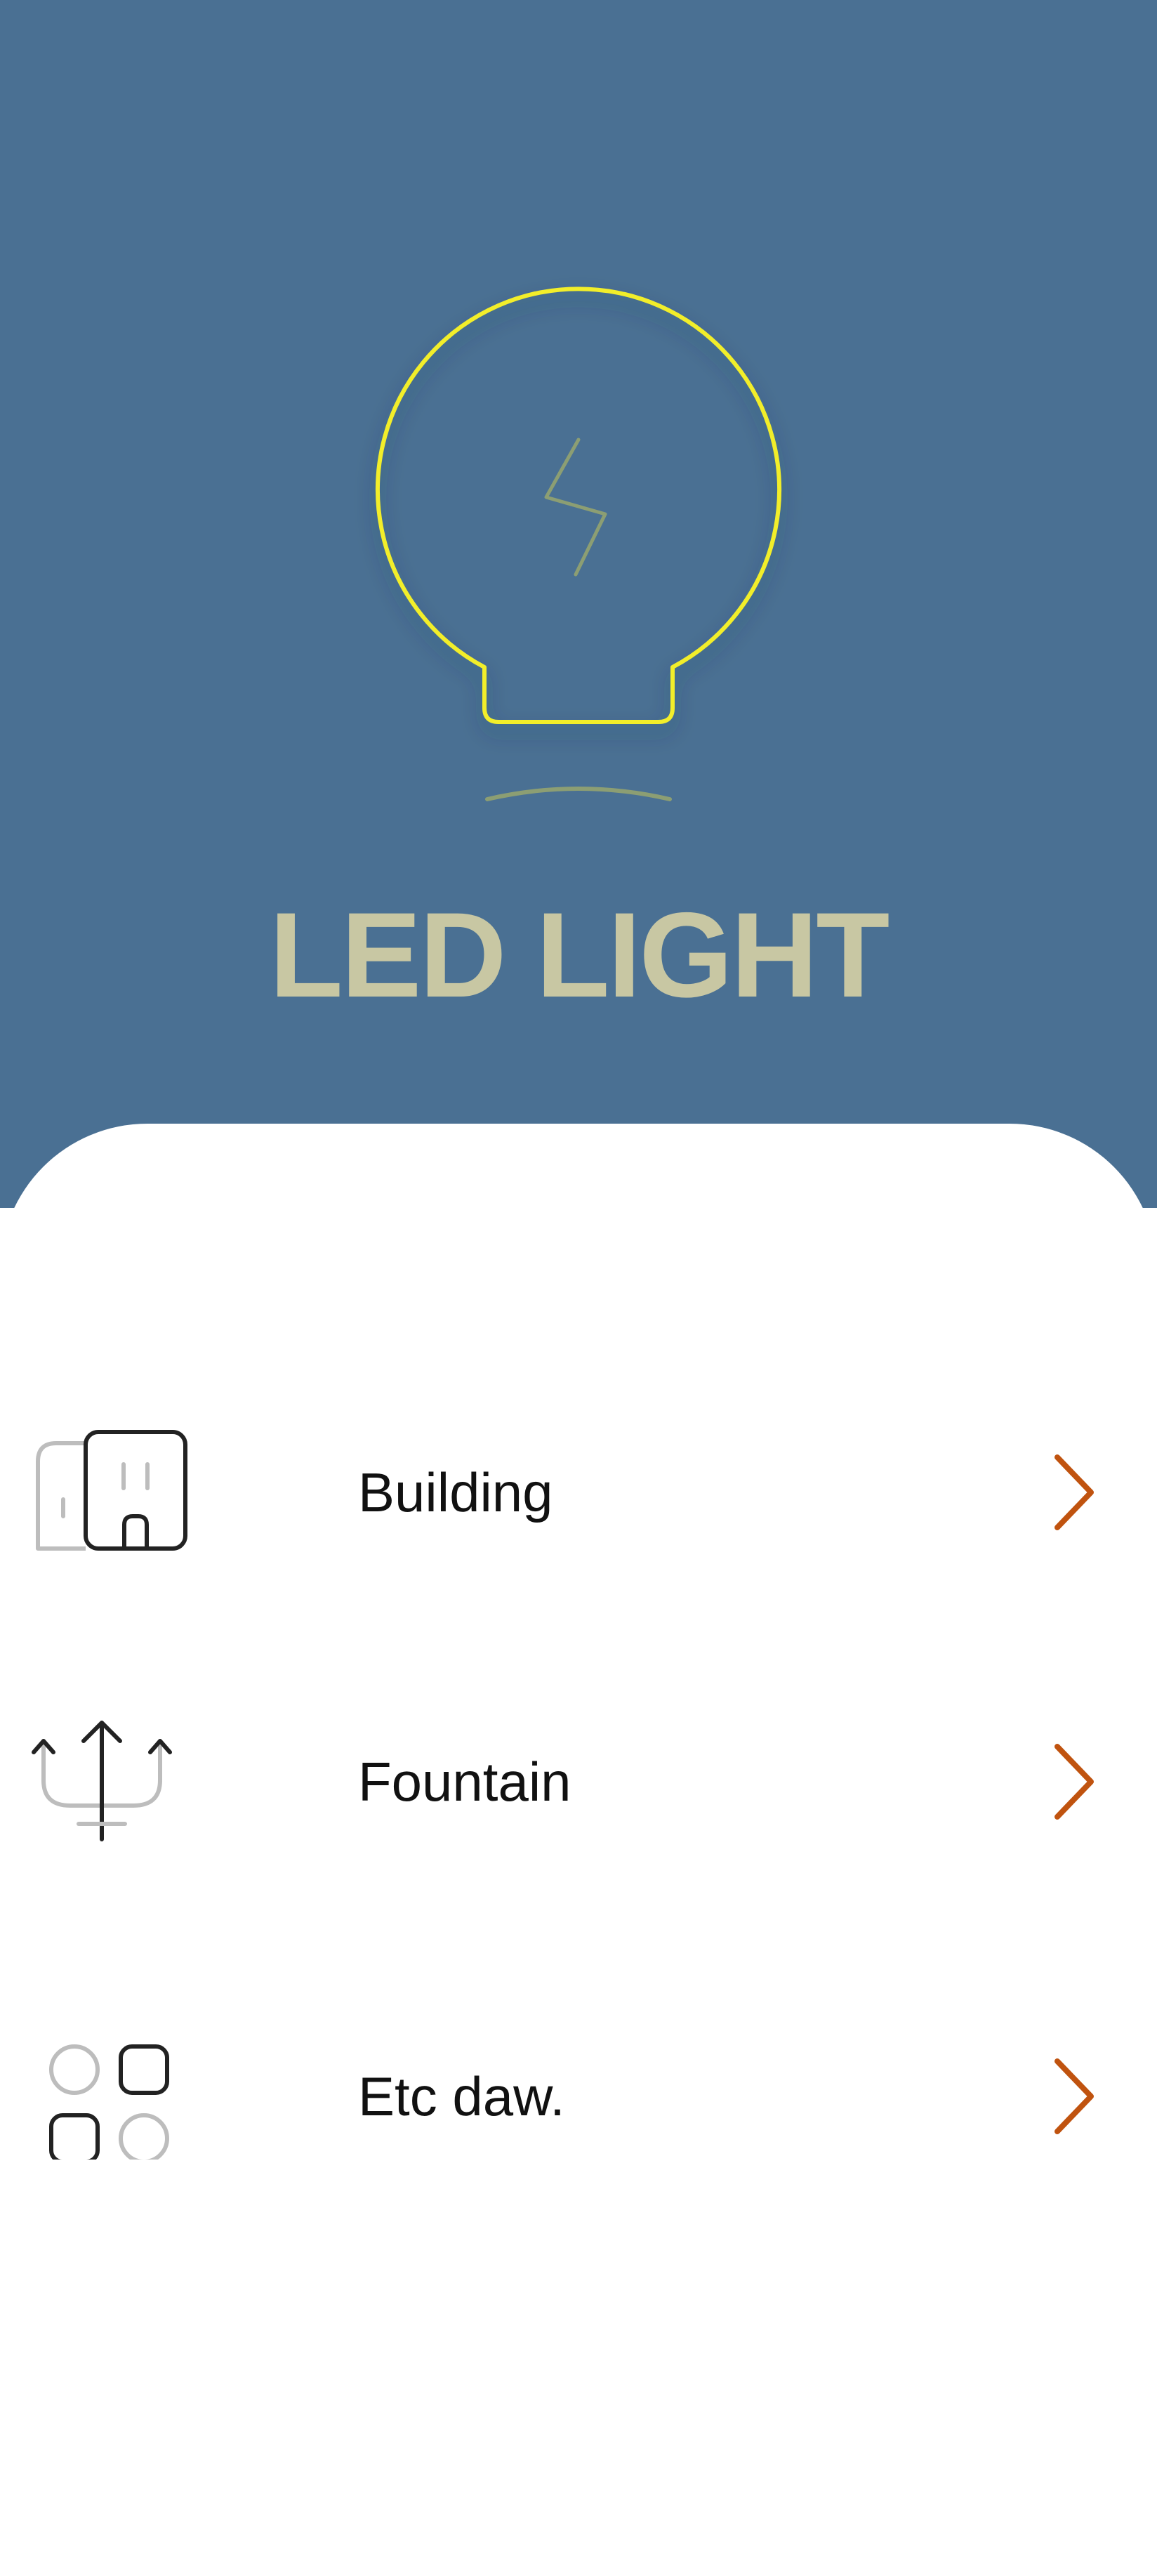  I want to click on menu-item-label: Fountain, so click(464, 1782).